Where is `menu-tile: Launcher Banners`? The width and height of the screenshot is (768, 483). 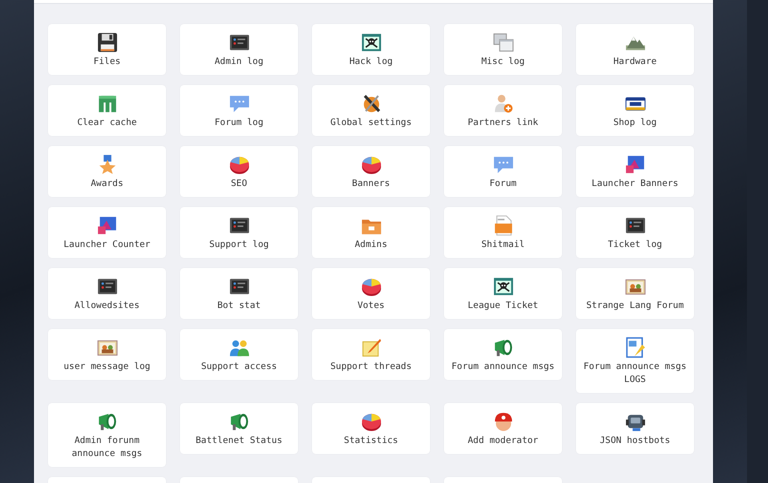 menu-tile: Launcher Banners is located at coordinates (635, 171).